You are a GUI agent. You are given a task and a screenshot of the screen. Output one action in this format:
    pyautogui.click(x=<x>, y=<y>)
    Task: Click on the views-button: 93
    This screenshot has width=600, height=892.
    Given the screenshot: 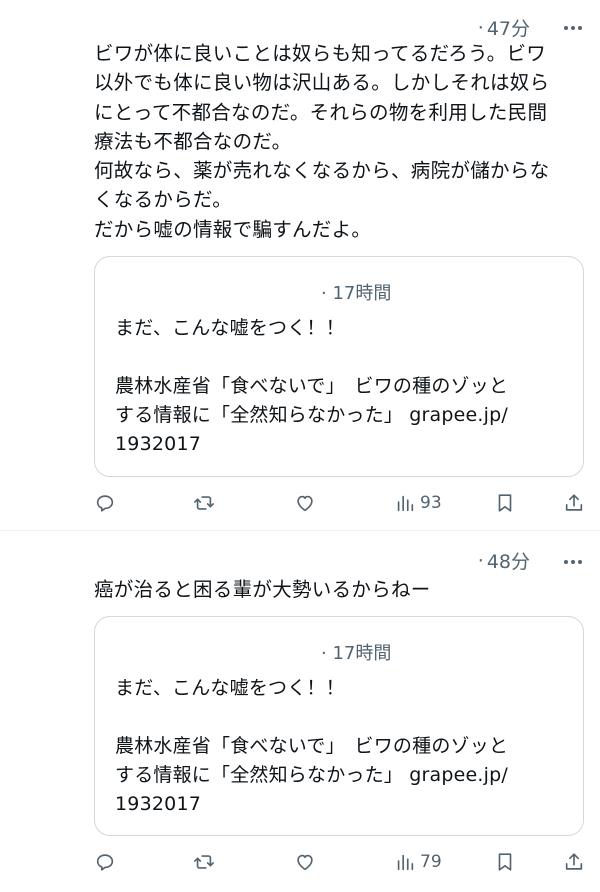 What is the action you would take?
    pyautogui.click(x=418, y=503)
    